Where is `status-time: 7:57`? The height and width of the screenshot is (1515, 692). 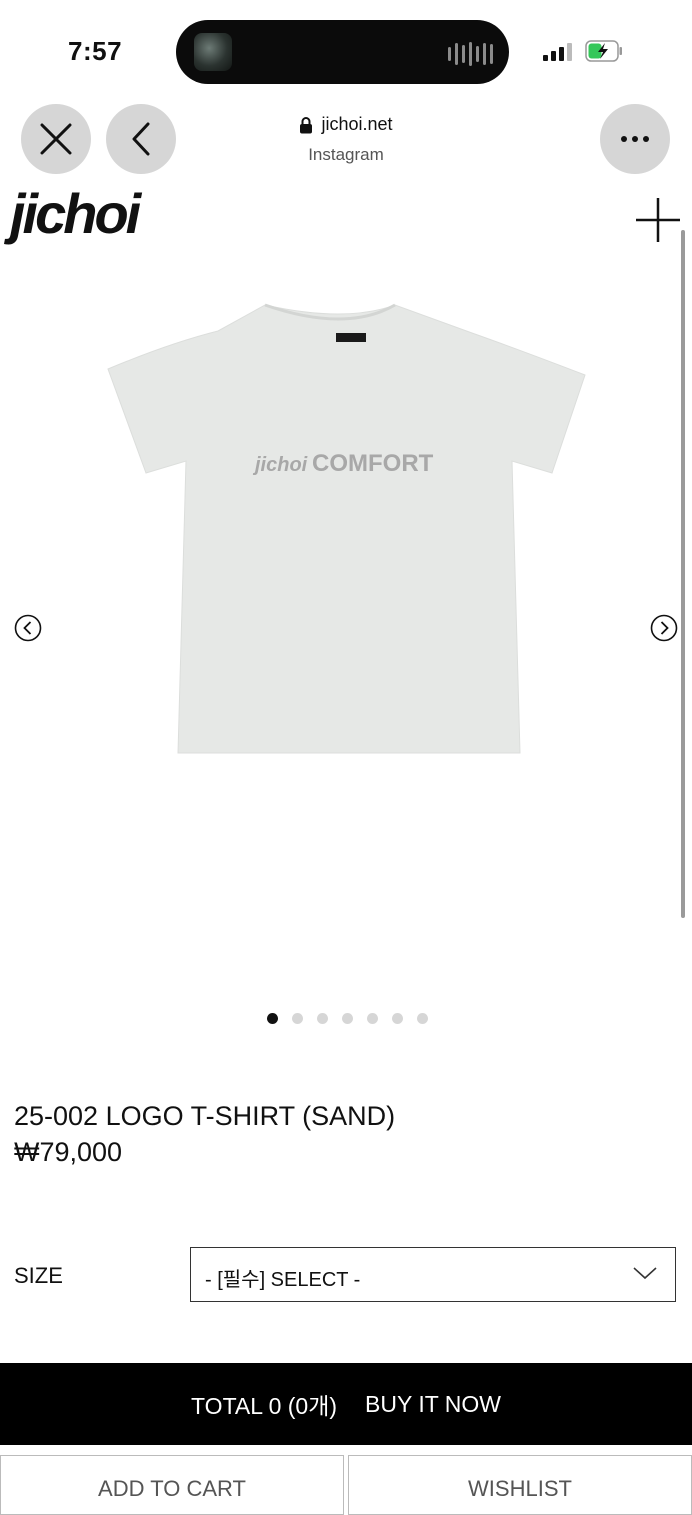 status-time: 7:57 is located at coordinates (95, 51).